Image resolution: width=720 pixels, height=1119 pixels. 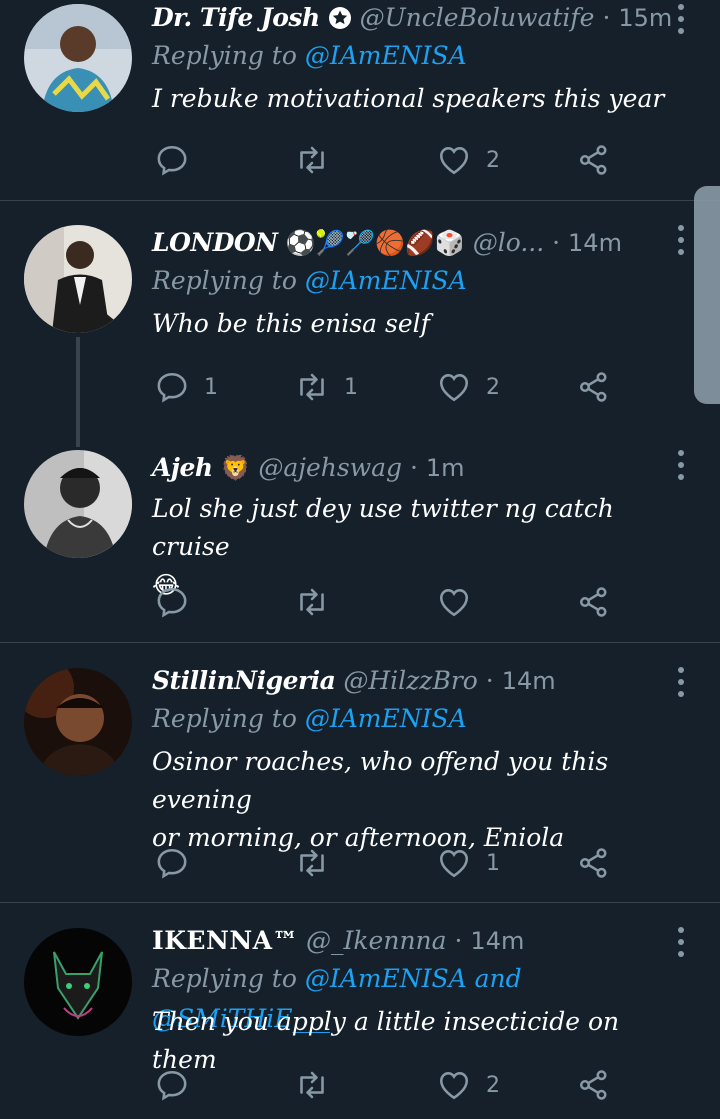 What do you see at coordinates (225, 940) in the screenshot?
I see `author-name: IKENNA™` at bounding box center [225, 940].